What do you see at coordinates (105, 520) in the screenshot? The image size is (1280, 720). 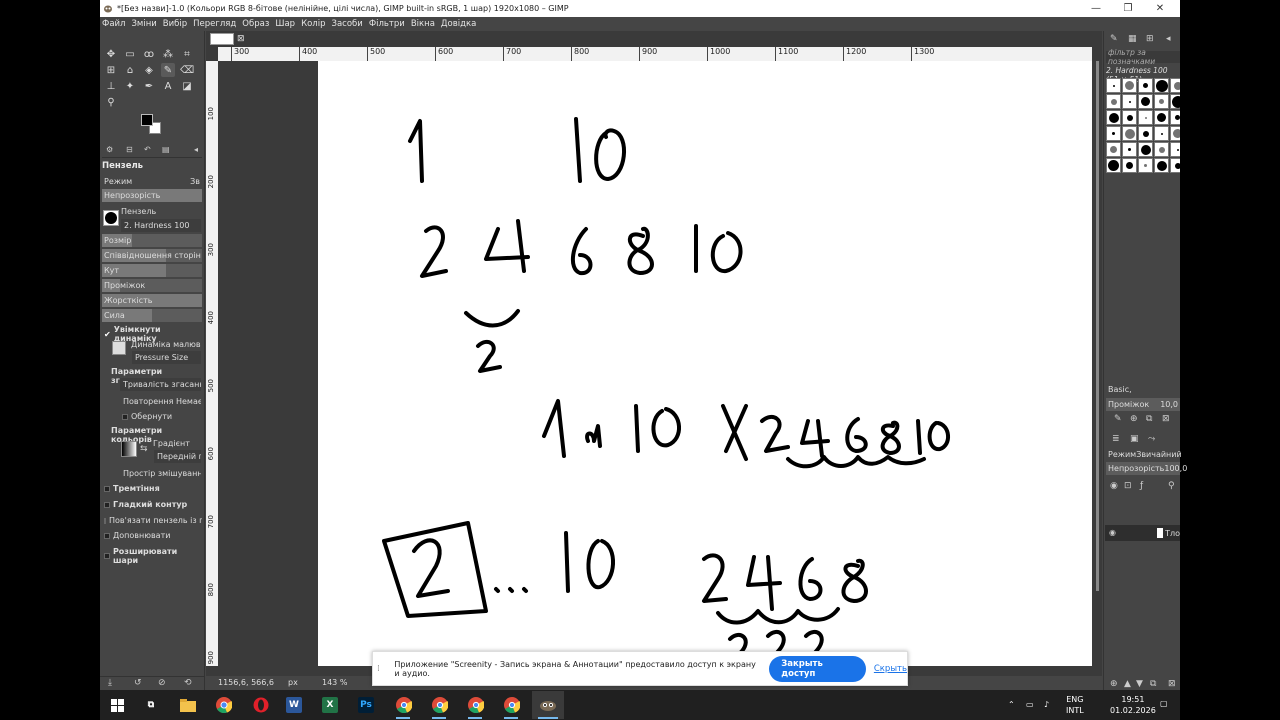 I see `lock-brush-check` at bounding box center [105, 520].